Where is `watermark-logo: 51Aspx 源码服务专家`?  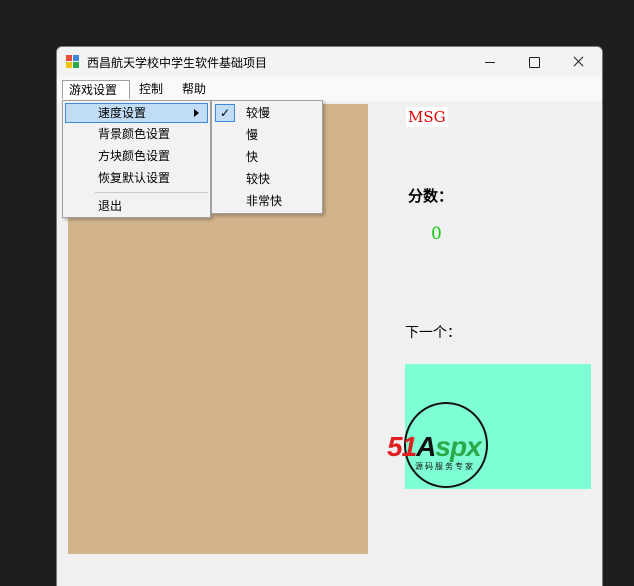
watermark-logo: 51Aspx 源码服务专家 is located at coordinates (453, 449).